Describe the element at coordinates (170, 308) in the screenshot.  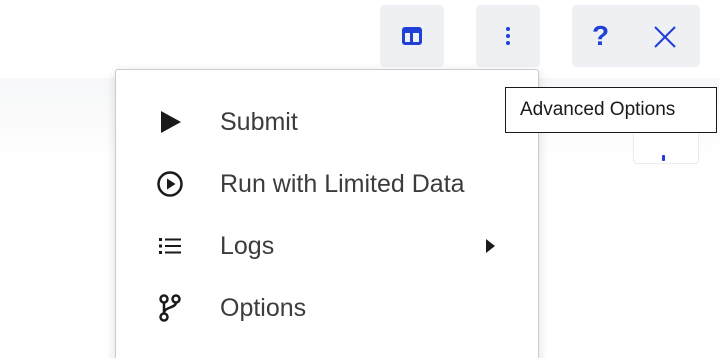
I see `branch-icon` at that location.